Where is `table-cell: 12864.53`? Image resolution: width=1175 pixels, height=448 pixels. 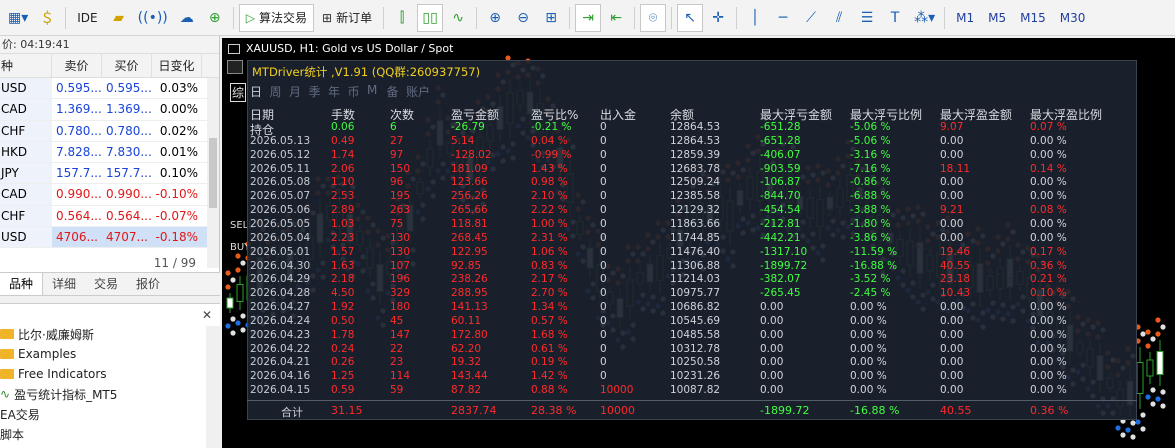
table-cell: 12864.53 is located at coordinates (695, 127).